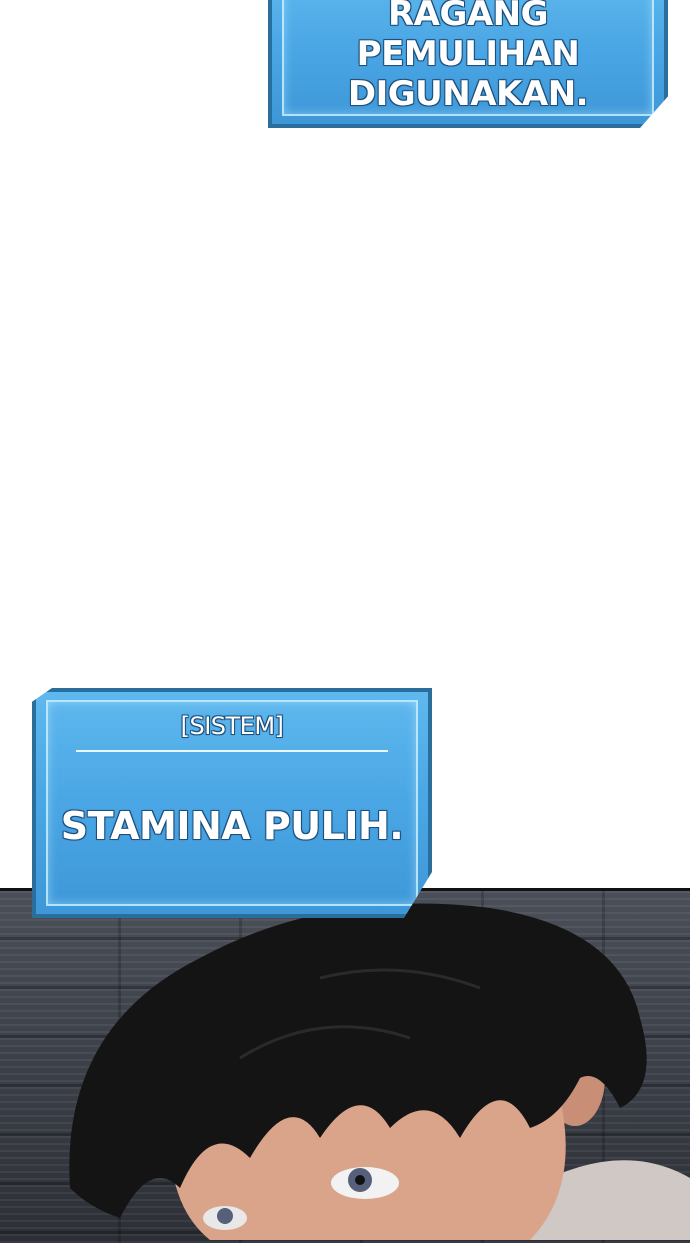 This screenshot has width=690, height=1243. I want to click on notification-line-2: PEMULIHAN, so click(468, 54).